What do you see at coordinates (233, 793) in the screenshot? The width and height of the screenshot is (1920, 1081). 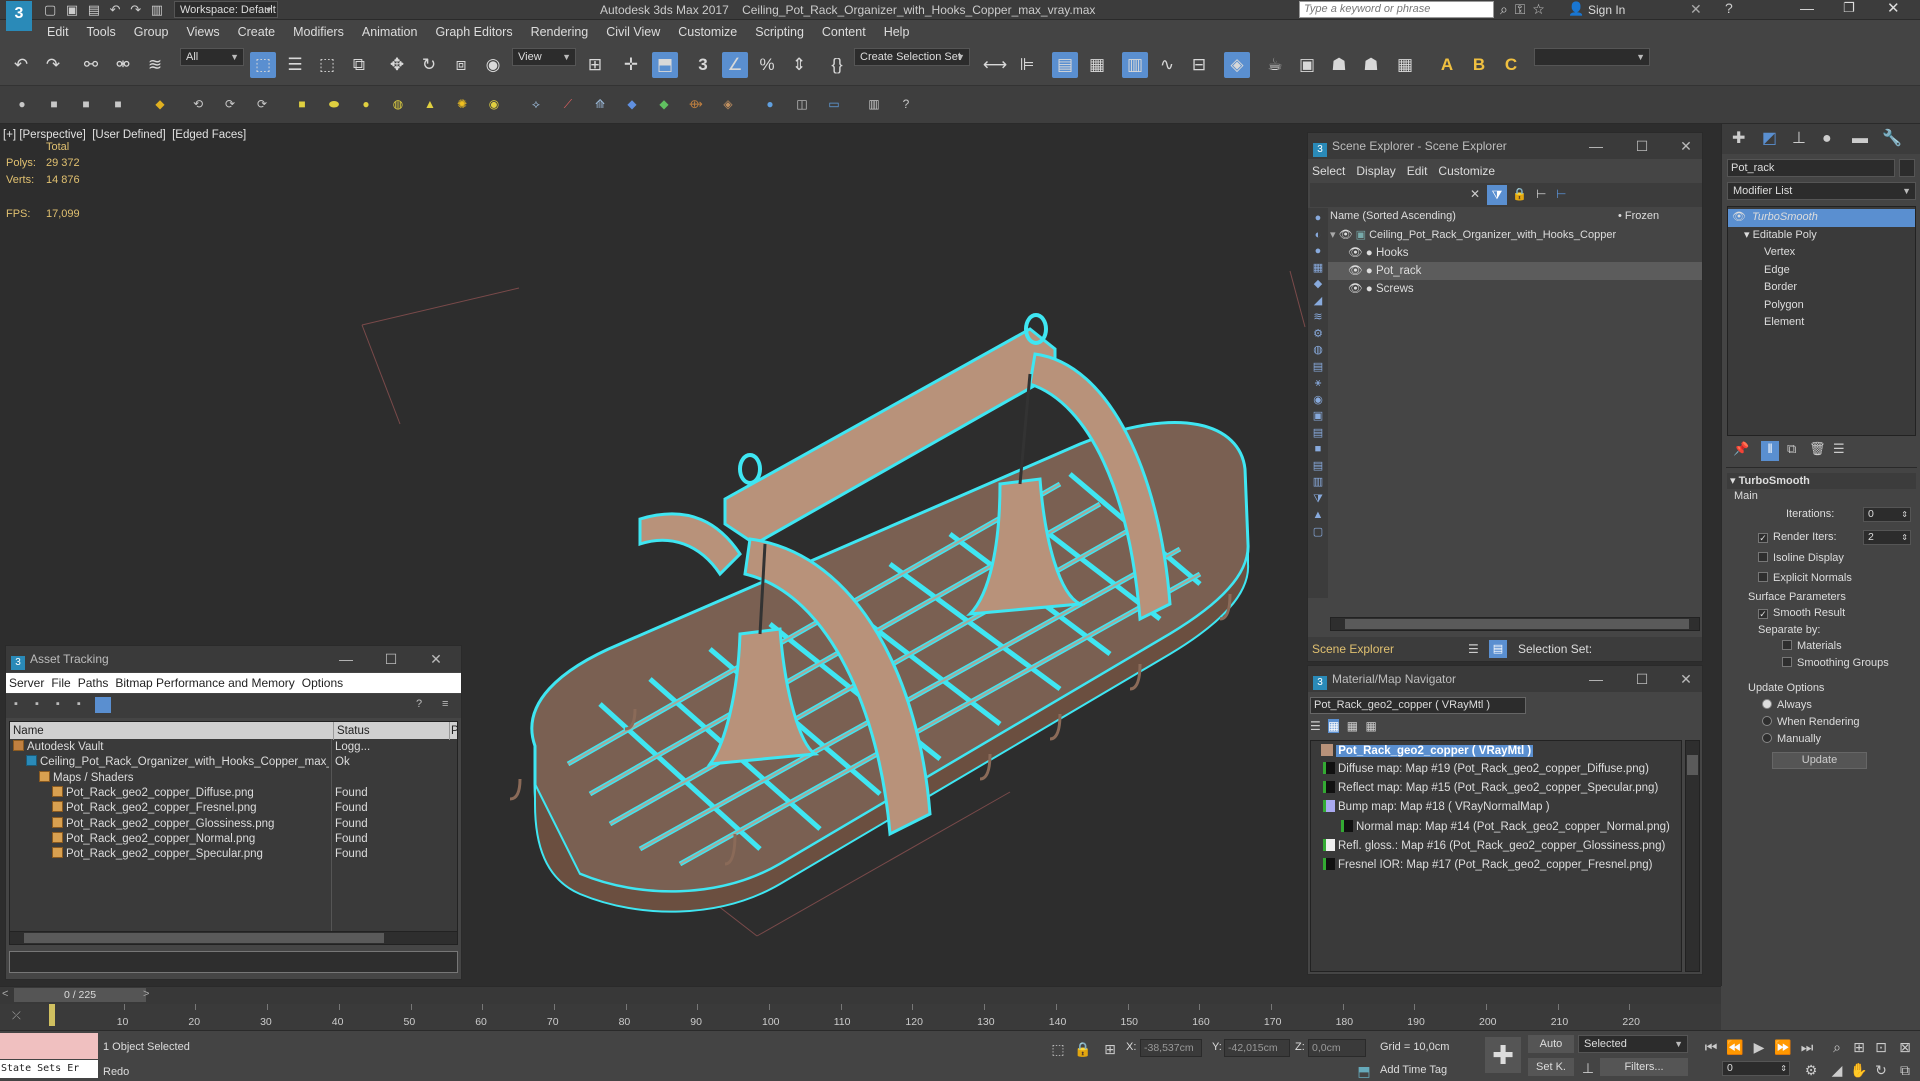 I see `asset-row: Pot_Rack_geo2_copper_Diffuse.png Found` at bounding box center [233, 793].